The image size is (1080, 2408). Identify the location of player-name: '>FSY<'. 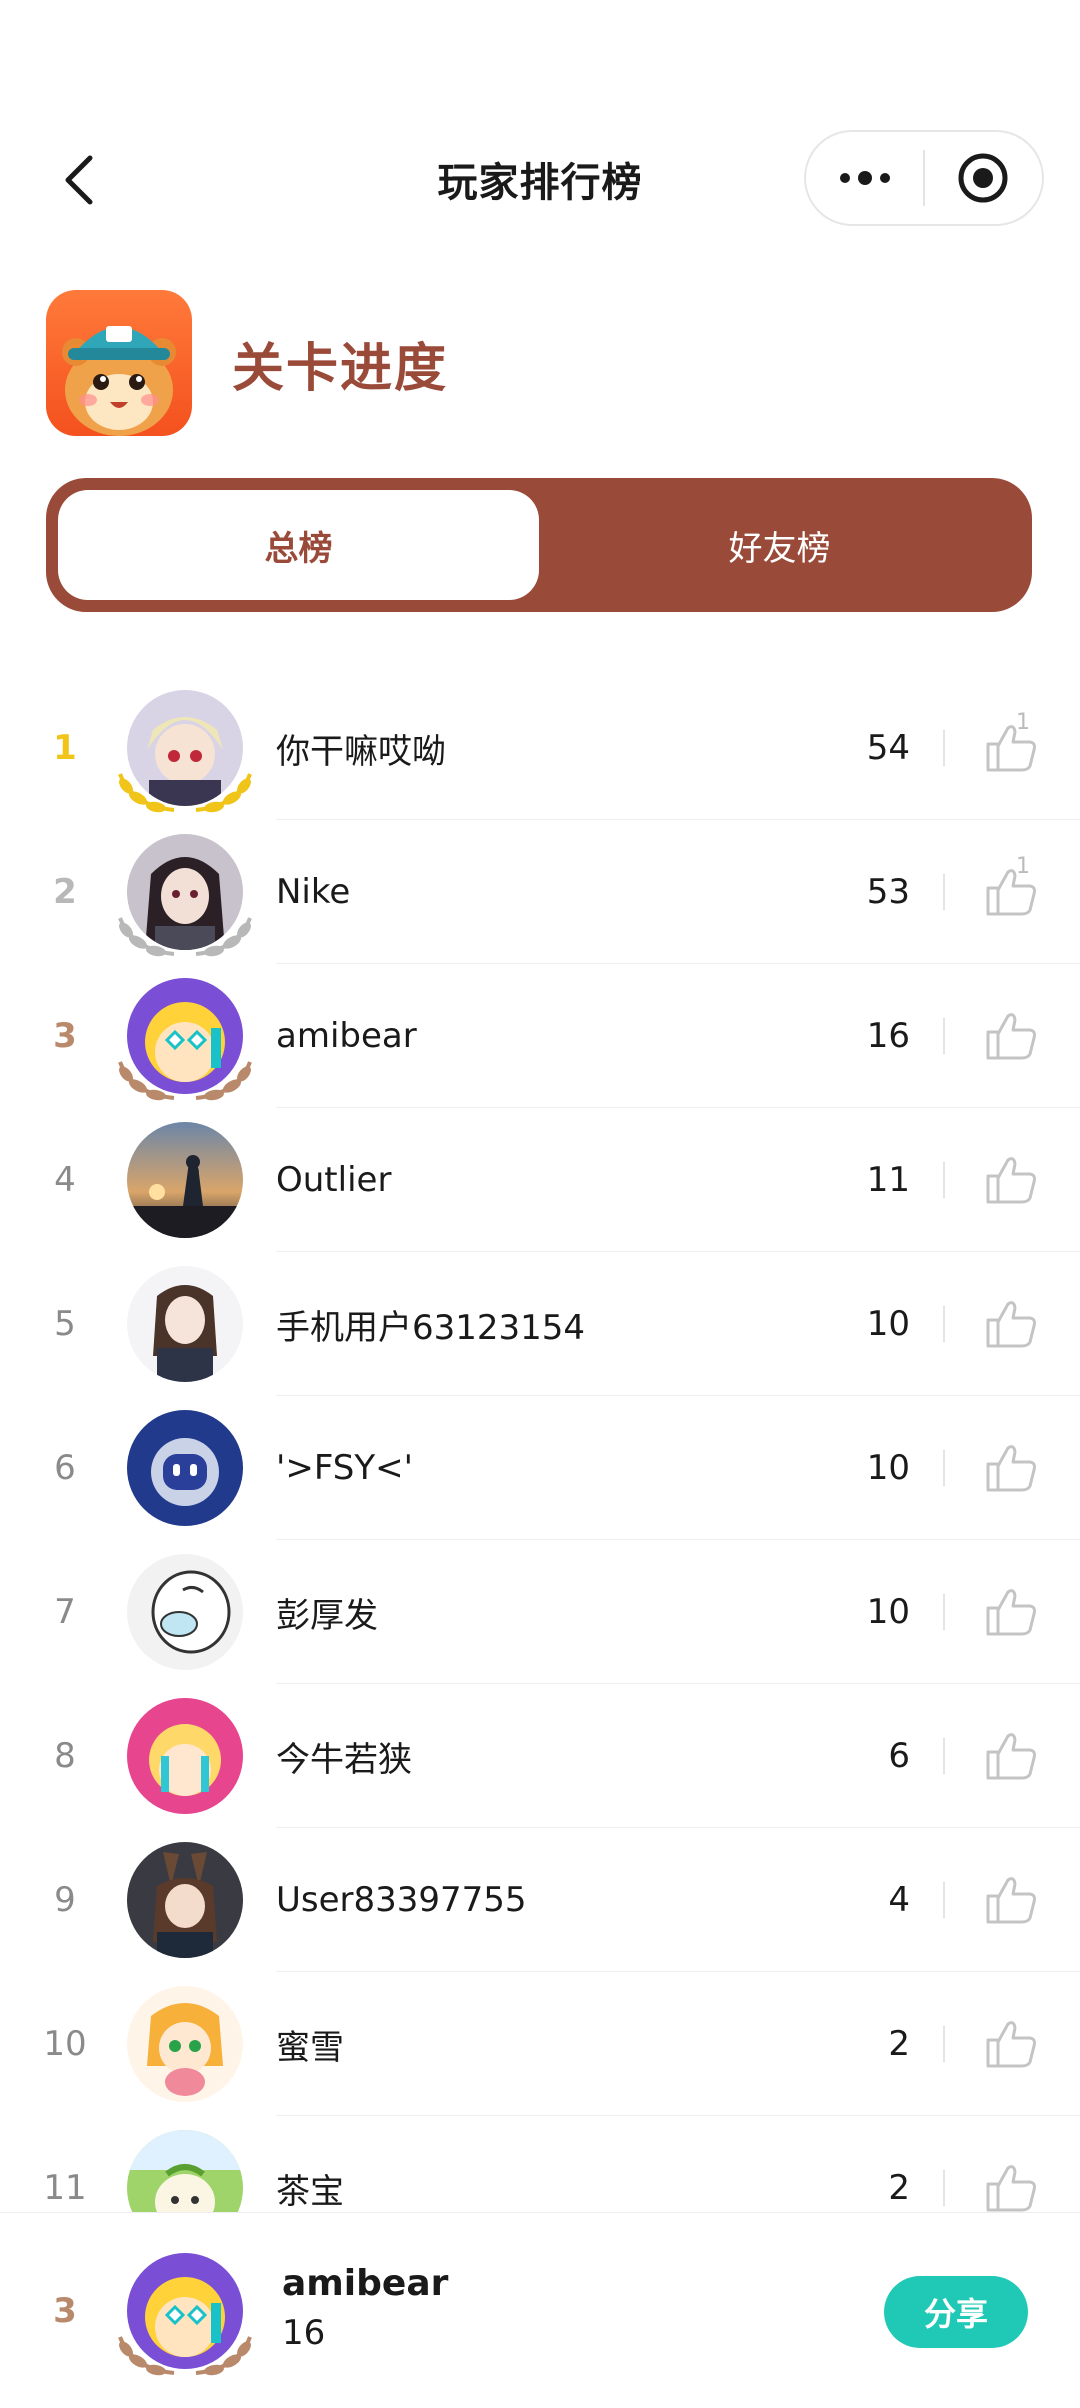
(344, 1468).